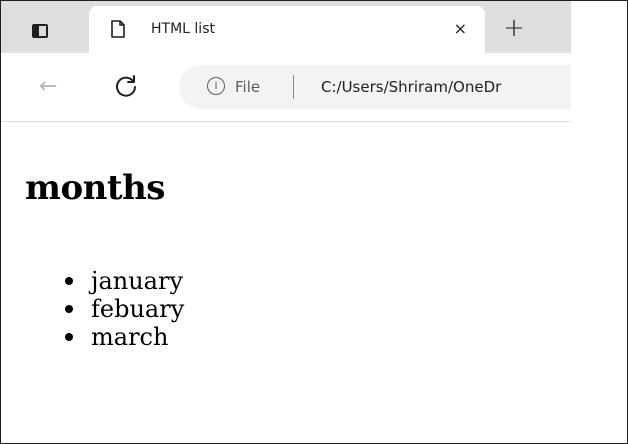 This screenshot has height=444, width=628. Describe the element at coordinates (95, 188) in the screenshot. I see `page-heading: months` at that location.